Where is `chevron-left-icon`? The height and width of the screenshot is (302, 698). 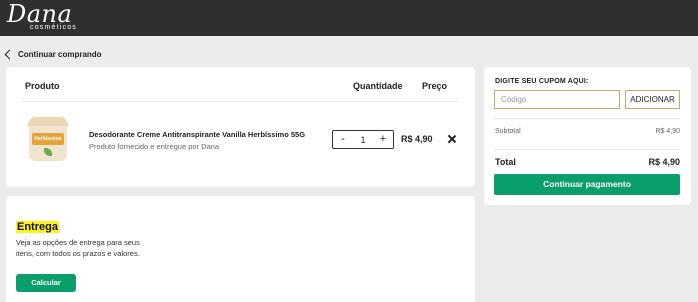
chevron-left-icon is located at coordinates (9, 54).